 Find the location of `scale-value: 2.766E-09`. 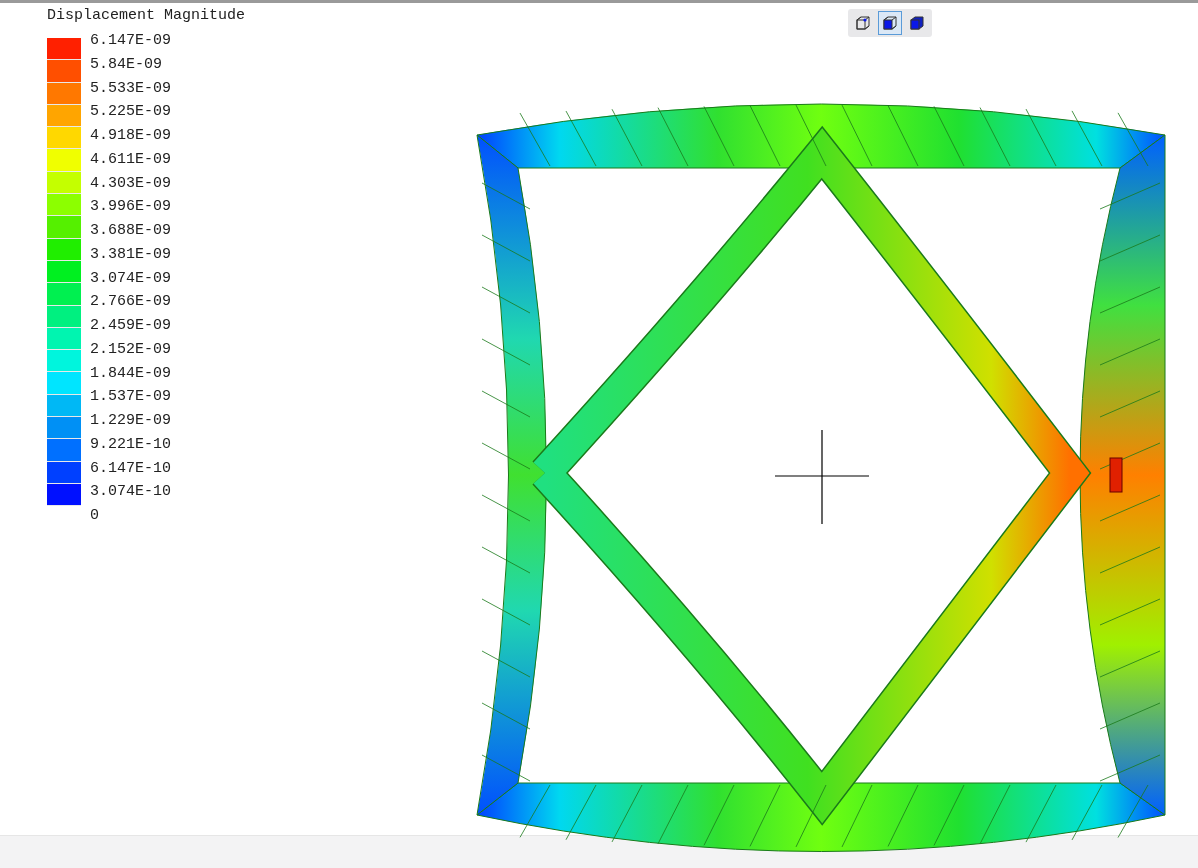

scale-value: 2.766E-09 is located at coordinates (130, 302).